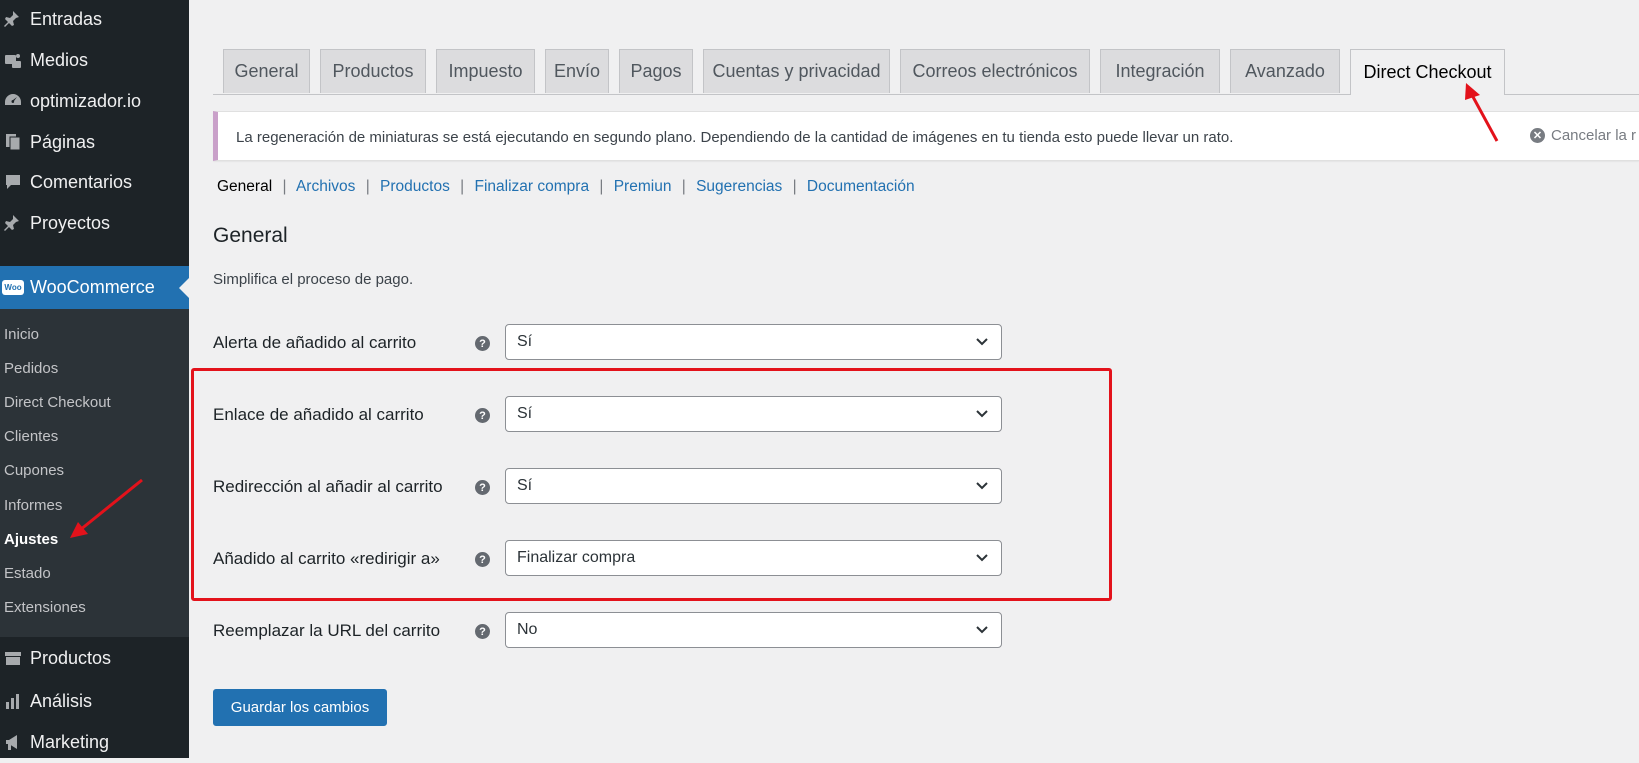  I want to click on menu-marketing: Marketing, so click(94, 742).